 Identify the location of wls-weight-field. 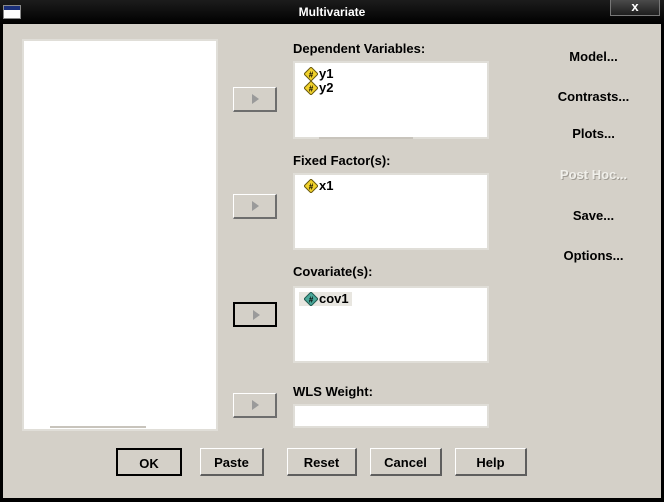
(391, 416).